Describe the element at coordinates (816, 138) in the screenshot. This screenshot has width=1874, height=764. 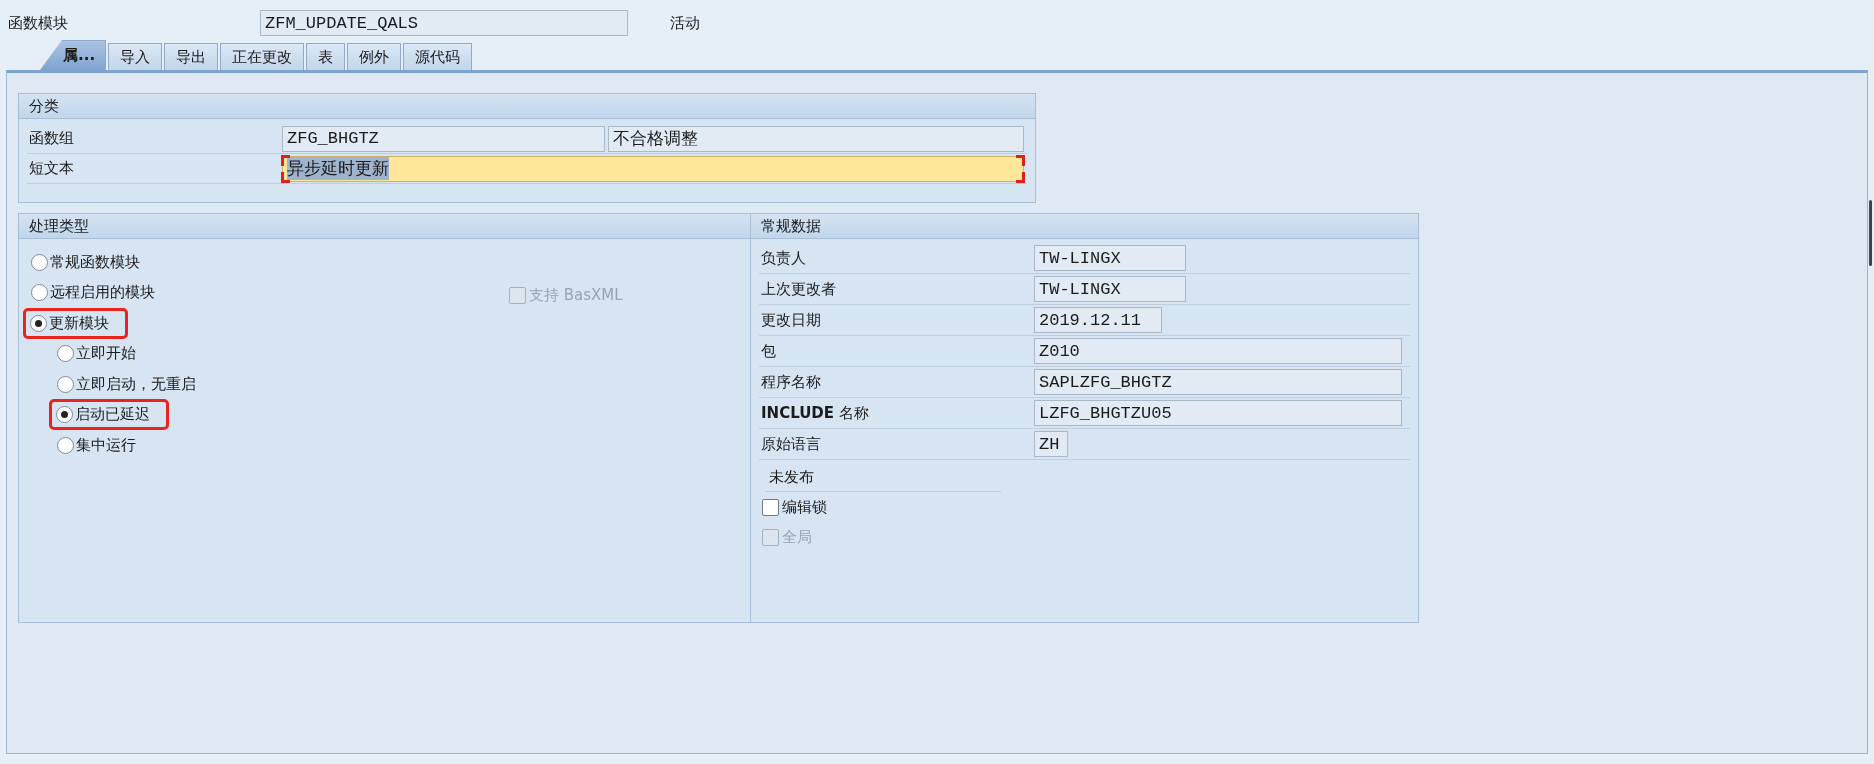
I see `text-field: 不合格调整` at that location.